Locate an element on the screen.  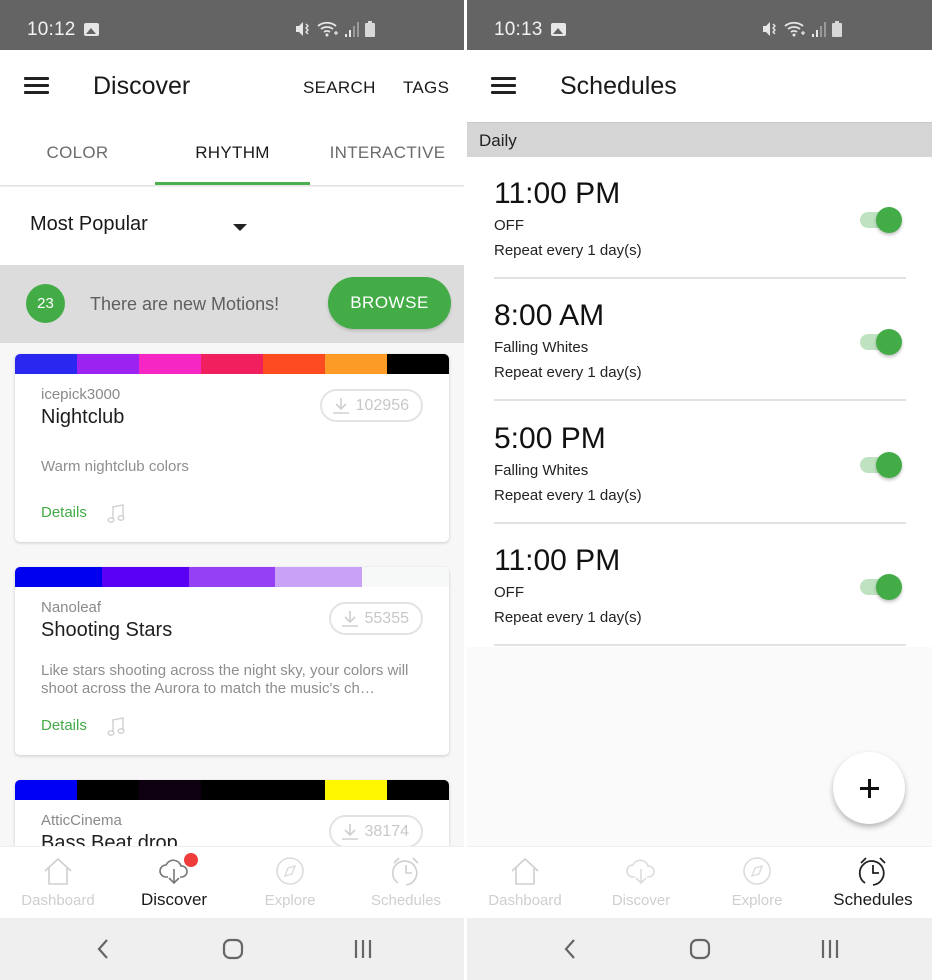
nav-label: Discover is located at coordinates (641, 900).